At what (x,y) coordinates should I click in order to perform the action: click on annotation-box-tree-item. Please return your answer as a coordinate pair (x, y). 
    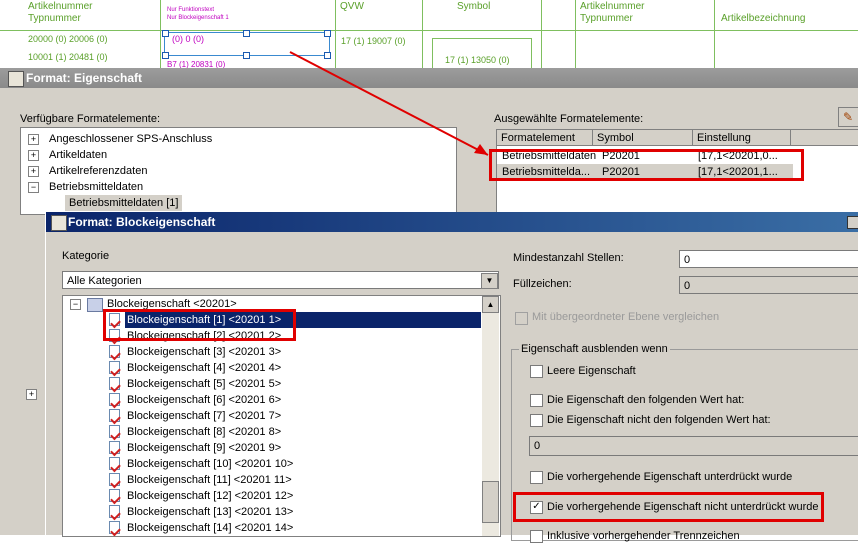
    Looking at the image, I should click on (199, 325).